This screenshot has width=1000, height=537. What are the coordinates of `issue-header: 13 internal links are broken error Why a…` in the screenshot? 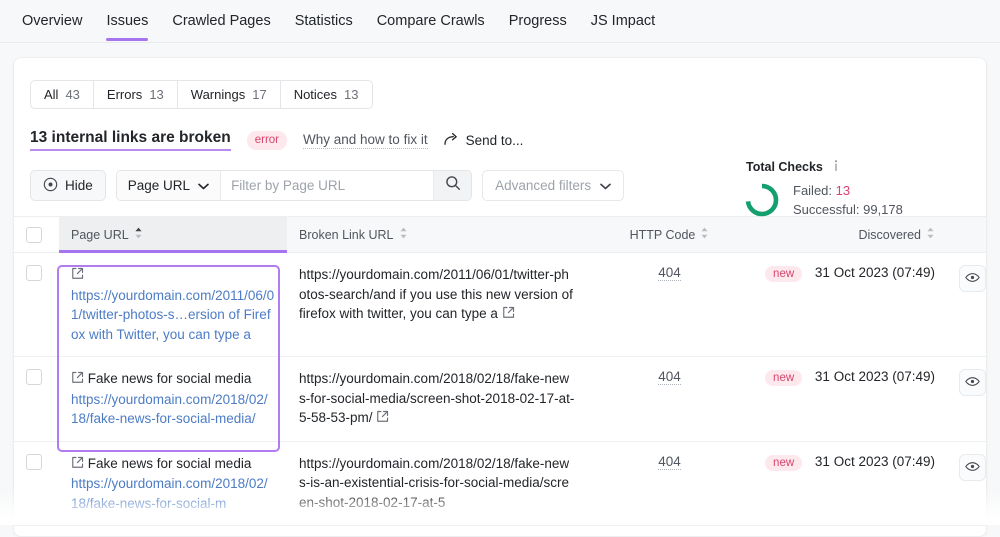 It's located at (508, 140).